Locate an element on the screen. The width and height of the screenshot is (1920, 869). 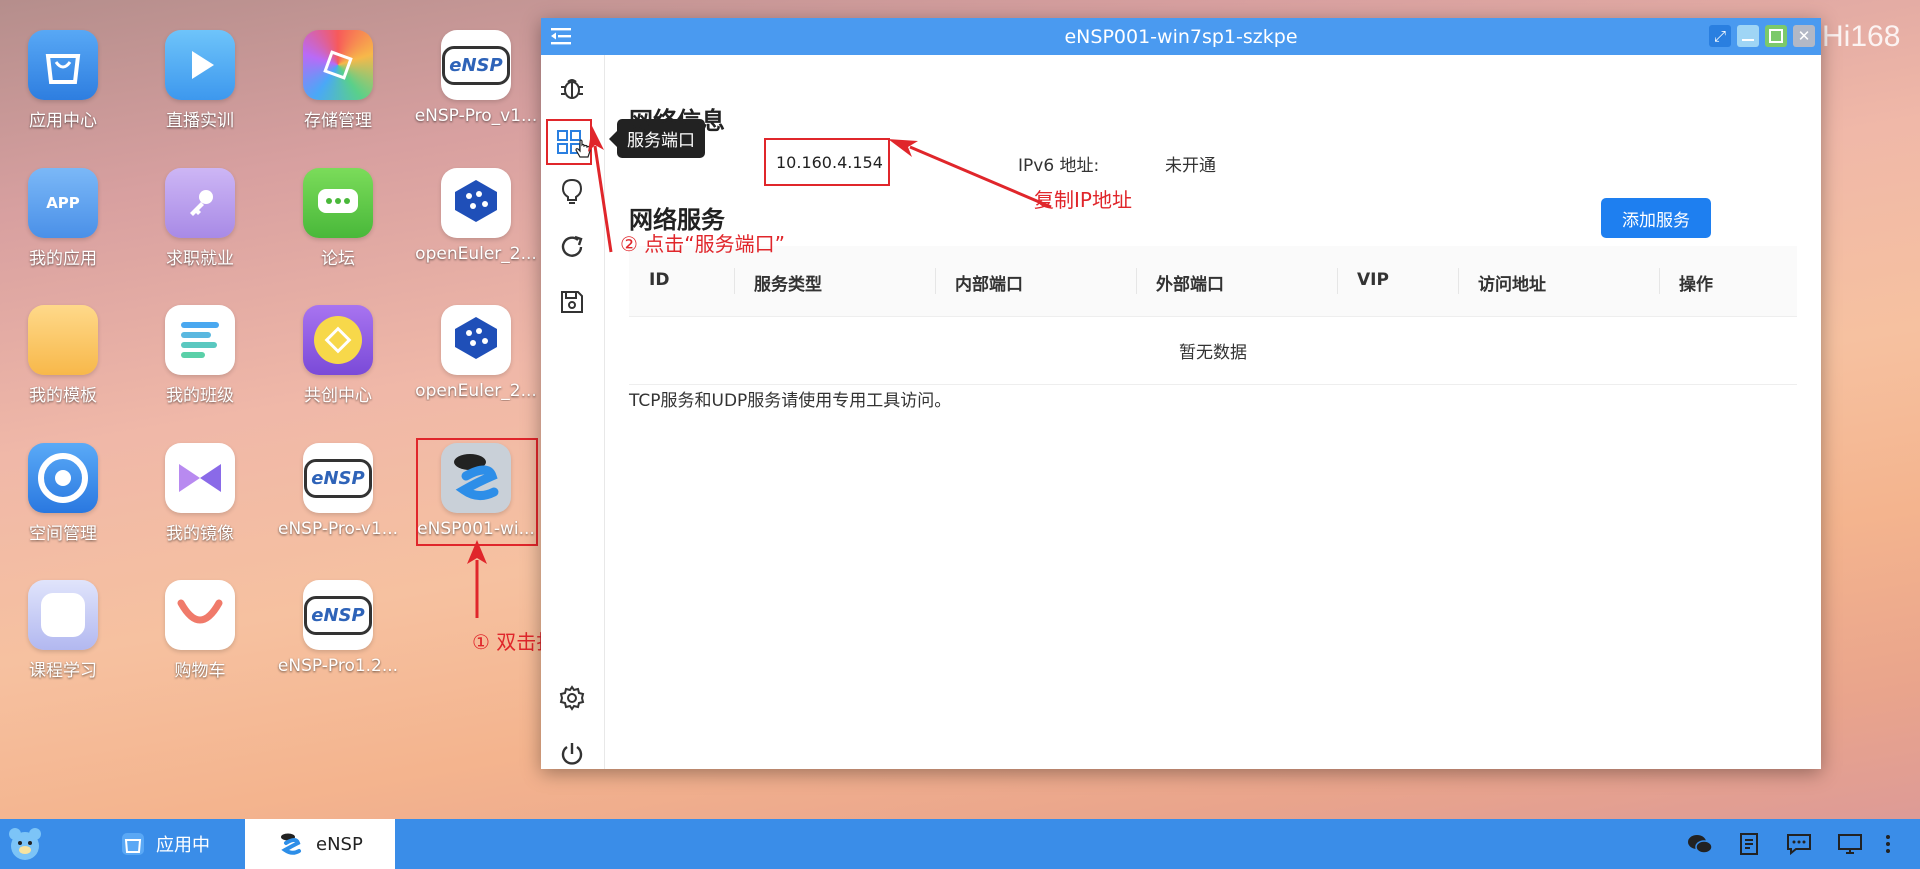
window-titlebar: eNSP001-win7sp1-szkpe ⤢ ✕ is located at coordinates (1181, 36).